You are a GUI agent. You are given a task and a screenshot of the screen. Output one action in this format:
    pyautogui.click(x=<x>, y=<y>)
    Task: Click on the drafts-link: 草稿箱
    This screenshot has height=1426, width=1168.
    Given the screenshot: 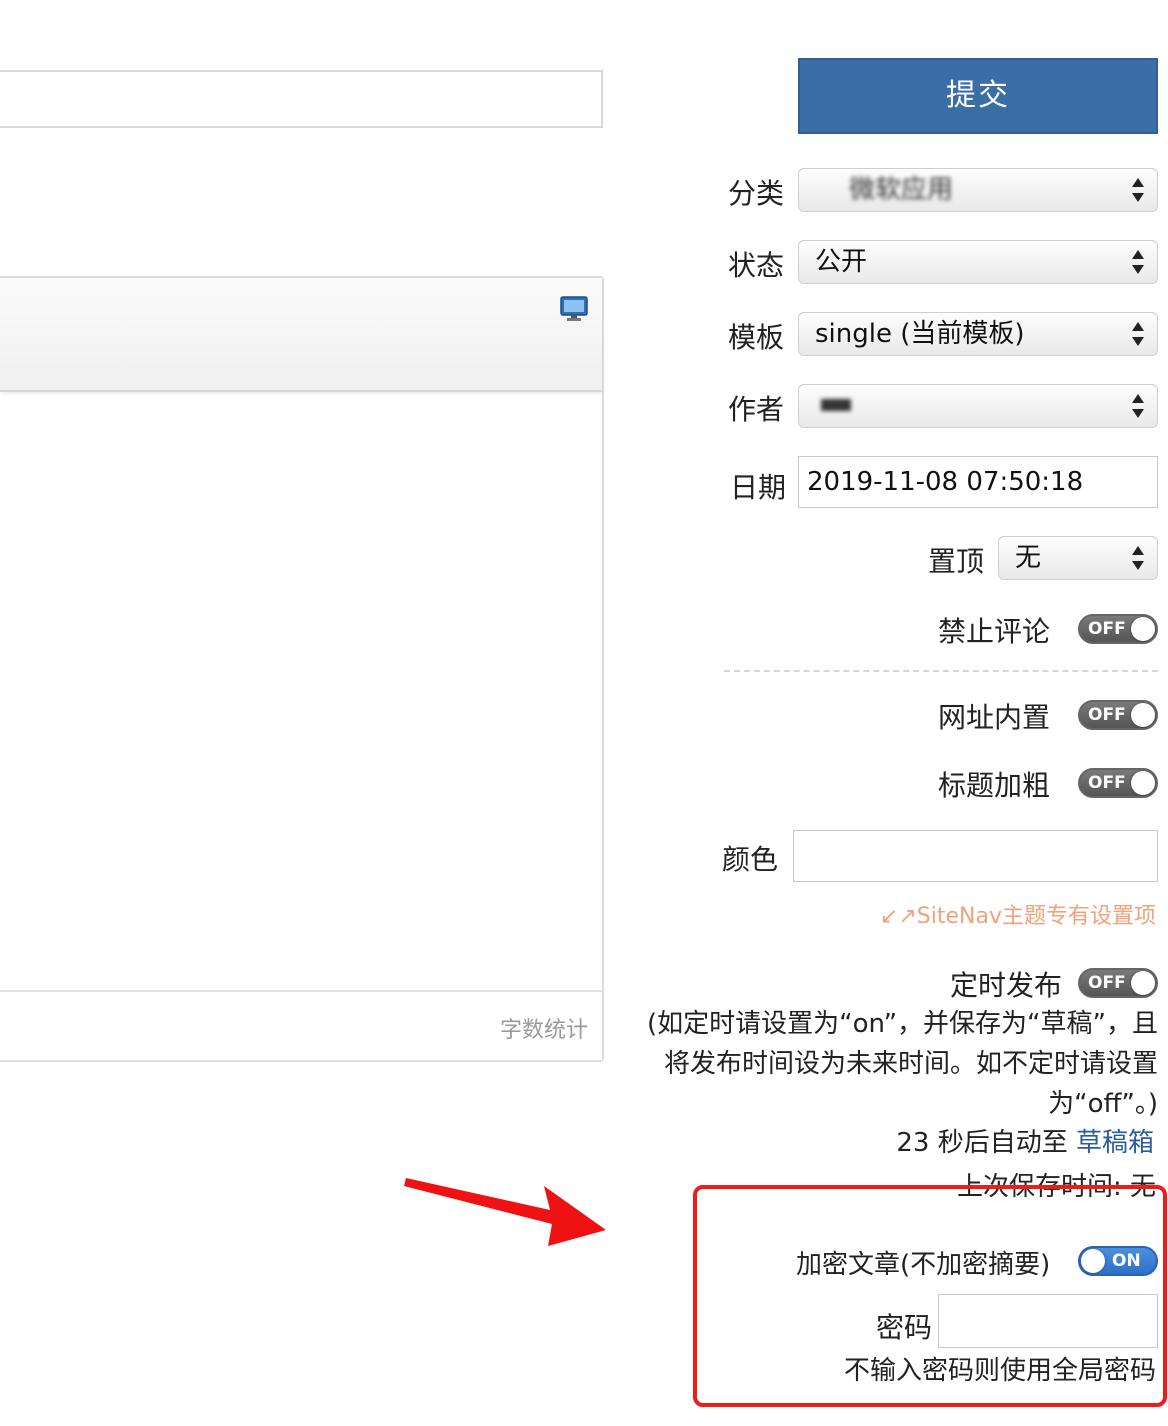 What is the action you would take?
    pyautogui.click(x=1115, y=1143)
    